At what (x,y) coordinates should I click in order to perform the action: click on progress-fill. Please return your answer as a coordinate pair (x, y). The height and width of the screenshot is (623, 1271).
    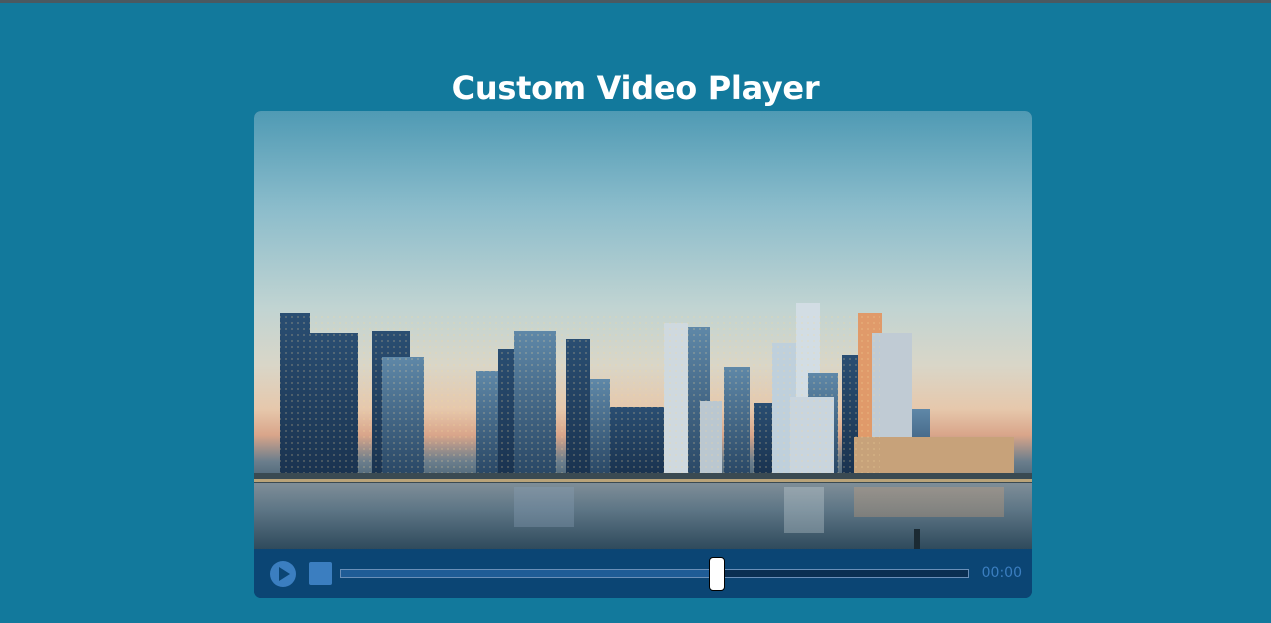
    Looking at the image, I should click on (529, 573).